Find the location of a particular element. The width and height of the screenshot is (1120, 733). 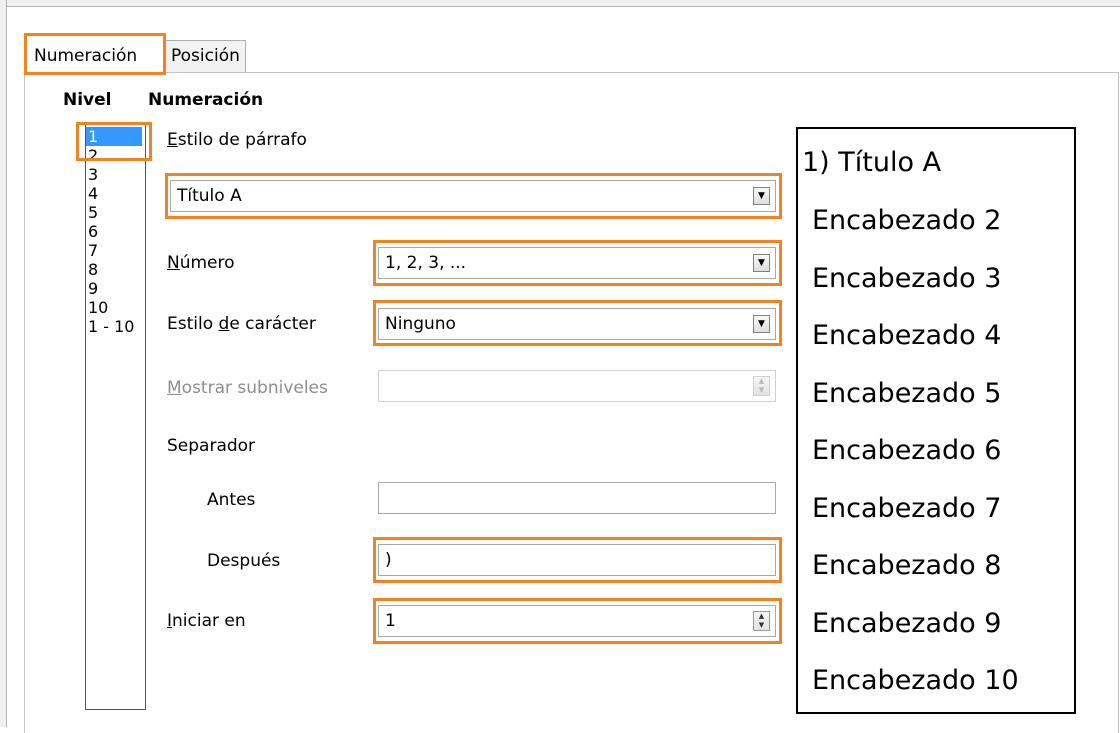

preview-line-1: 1) Título A is located at coordinates (872, 162).